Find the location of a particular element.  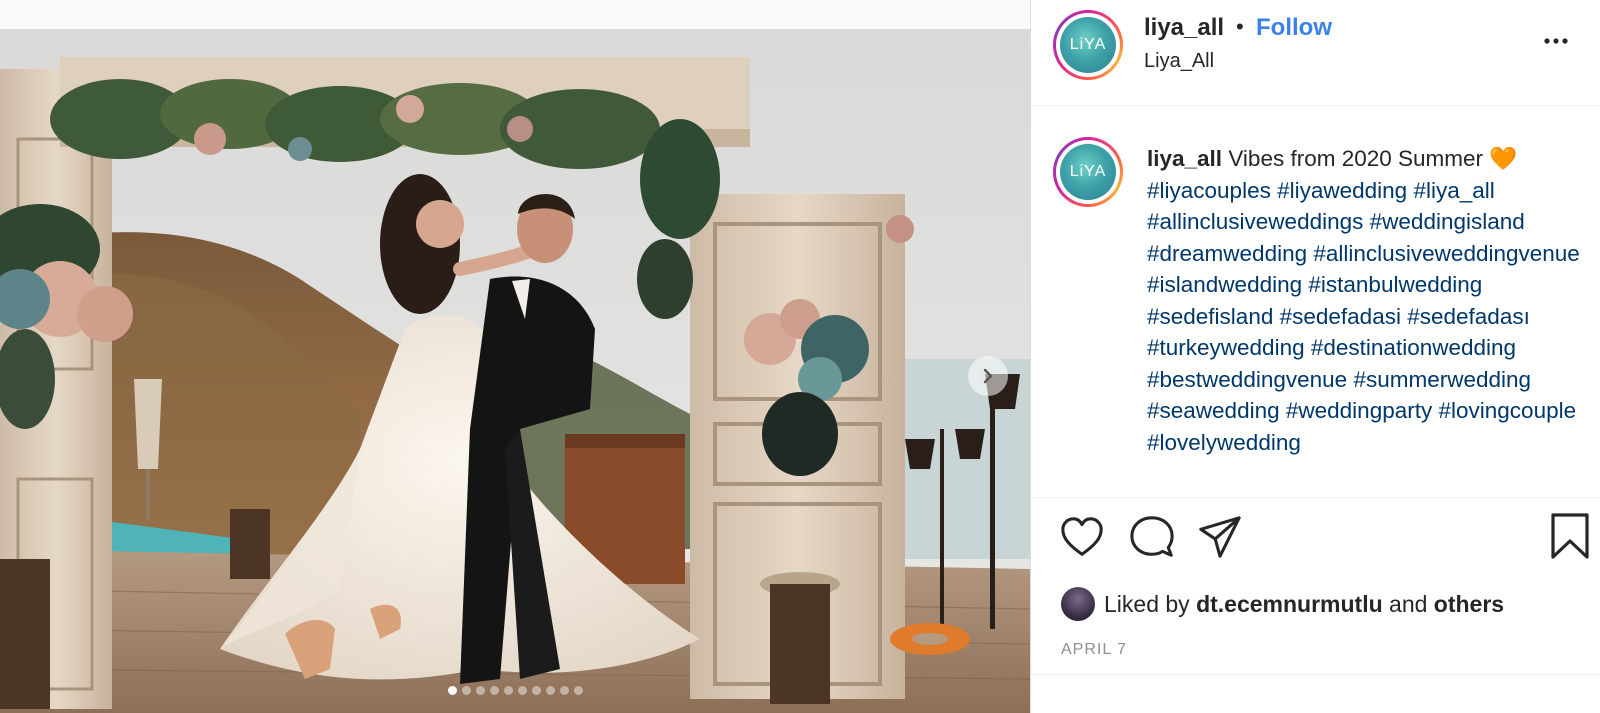

hashtag-link: #sedefadası is located at coordinates (1468, 316).